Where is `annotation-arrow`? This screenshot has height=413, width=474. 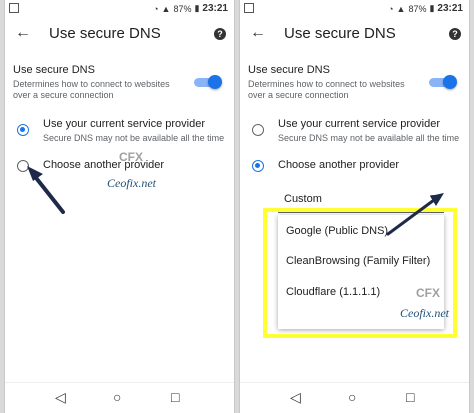
annotation-arrow is located at coordinates (46, 190).